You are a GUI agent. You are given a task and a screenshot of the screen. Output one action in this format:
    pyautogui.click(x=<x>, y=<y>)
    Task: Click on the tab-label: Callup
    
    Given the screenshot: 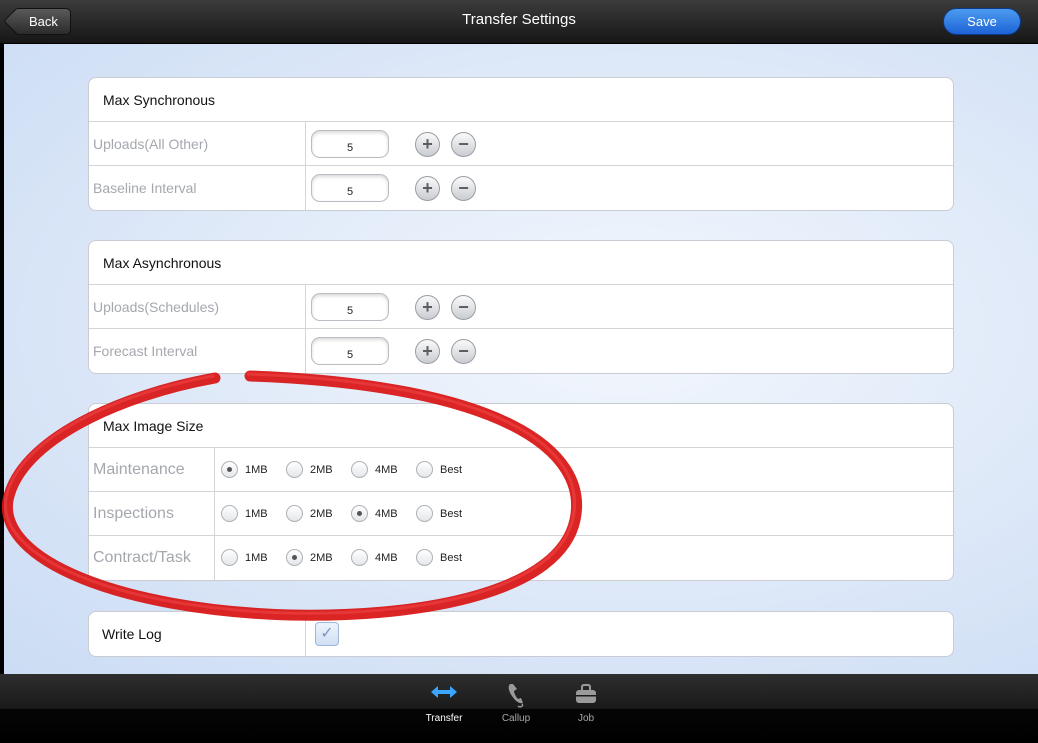 What is the action you would take?
    pyautogui.click(x=516, y=718)
    